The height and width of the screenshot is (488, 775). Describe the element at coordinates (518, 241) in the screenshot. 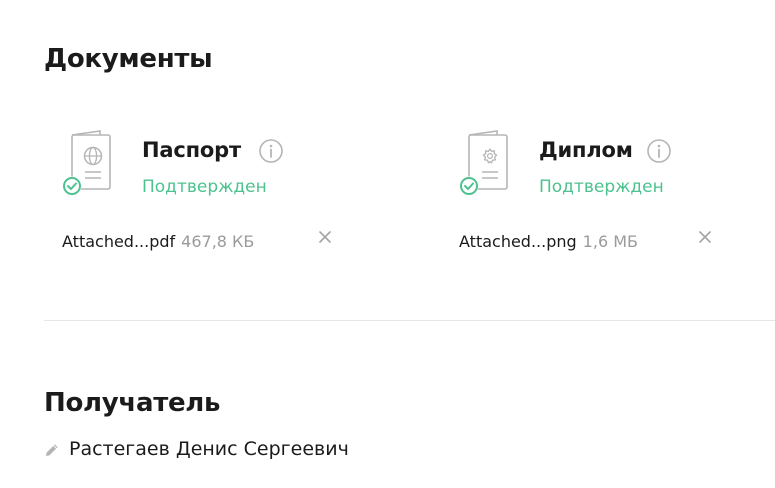

I see `file-name: Attached...png` at that location.